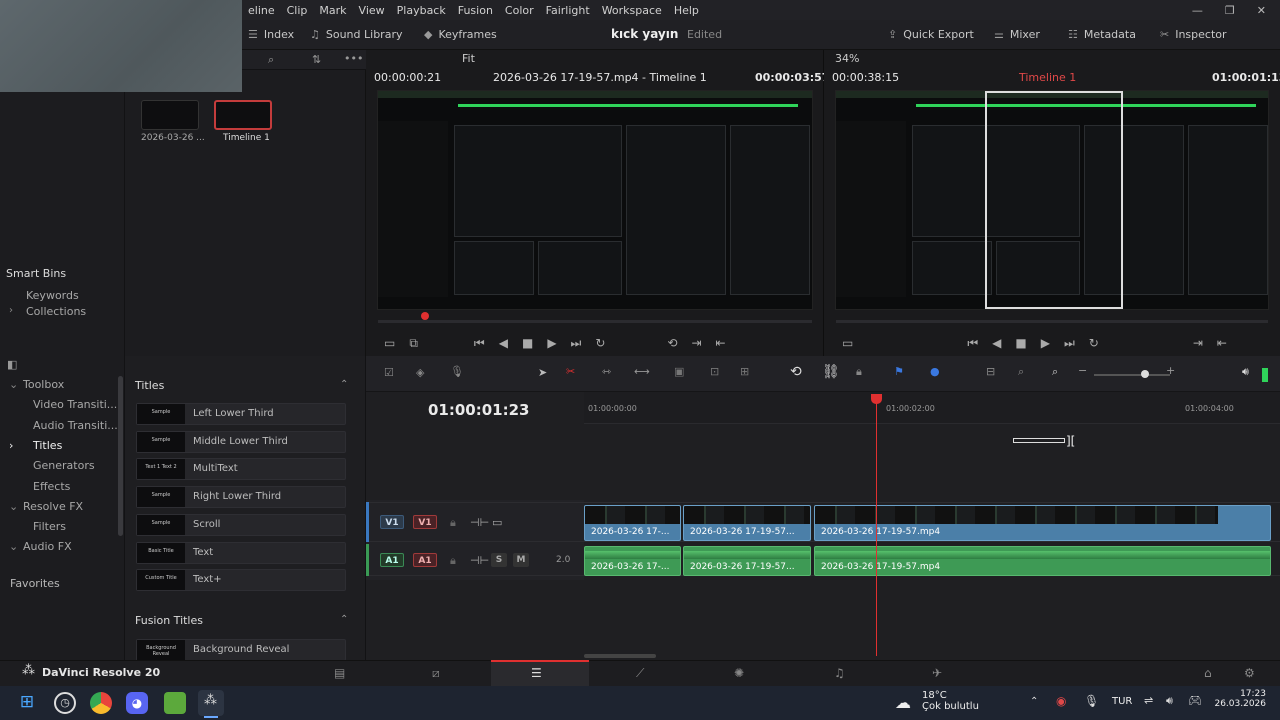 Image resolution: width=1280 pixels, height=720 pixels. I want to click on sort-icon: ⇅, so click(316, 59).